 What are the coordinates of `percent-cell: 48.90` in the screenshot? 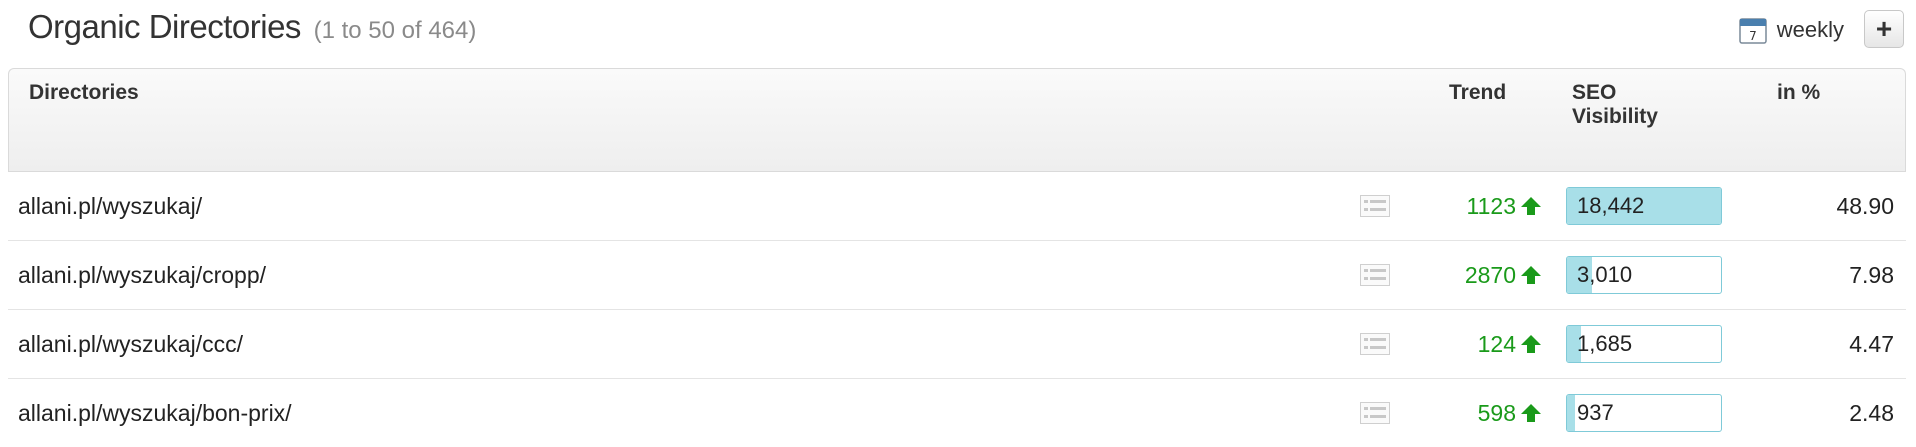 It's located at (1826, 206).